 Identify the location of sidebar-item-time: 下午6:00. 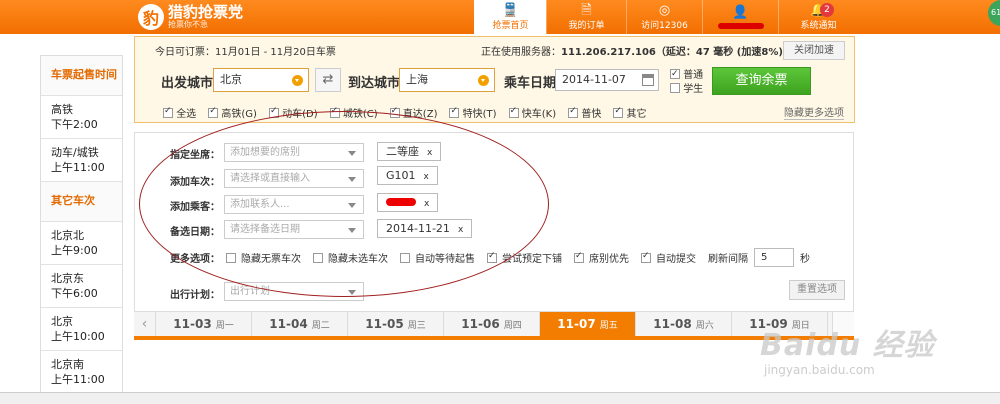
(74, 293).